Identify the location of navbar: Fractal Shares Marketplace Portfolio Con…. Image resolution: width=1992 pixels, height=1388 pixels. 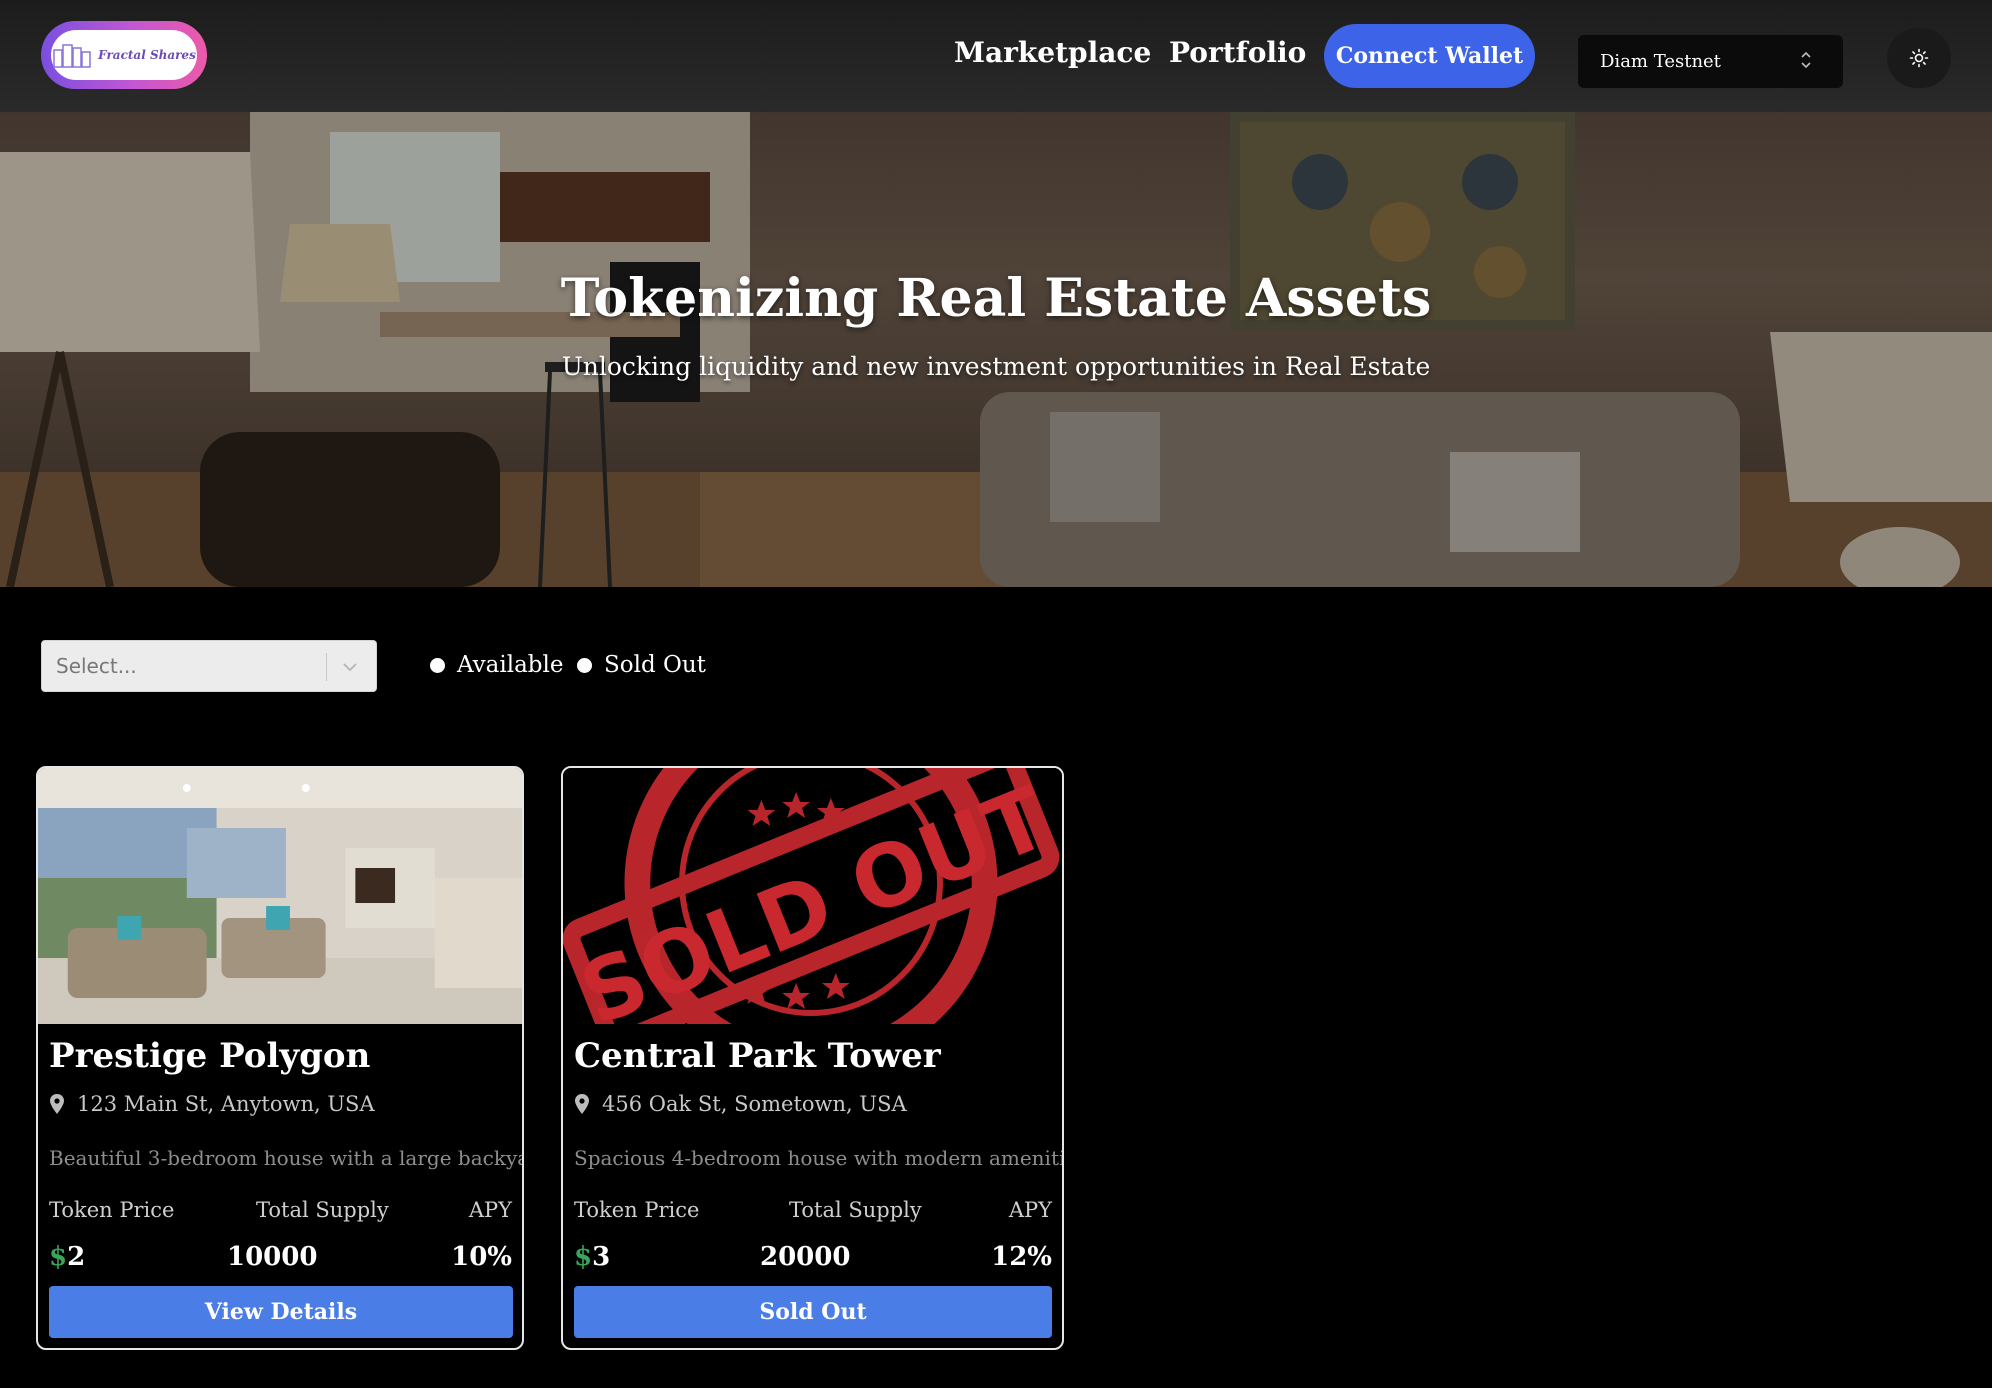
(996, 56).